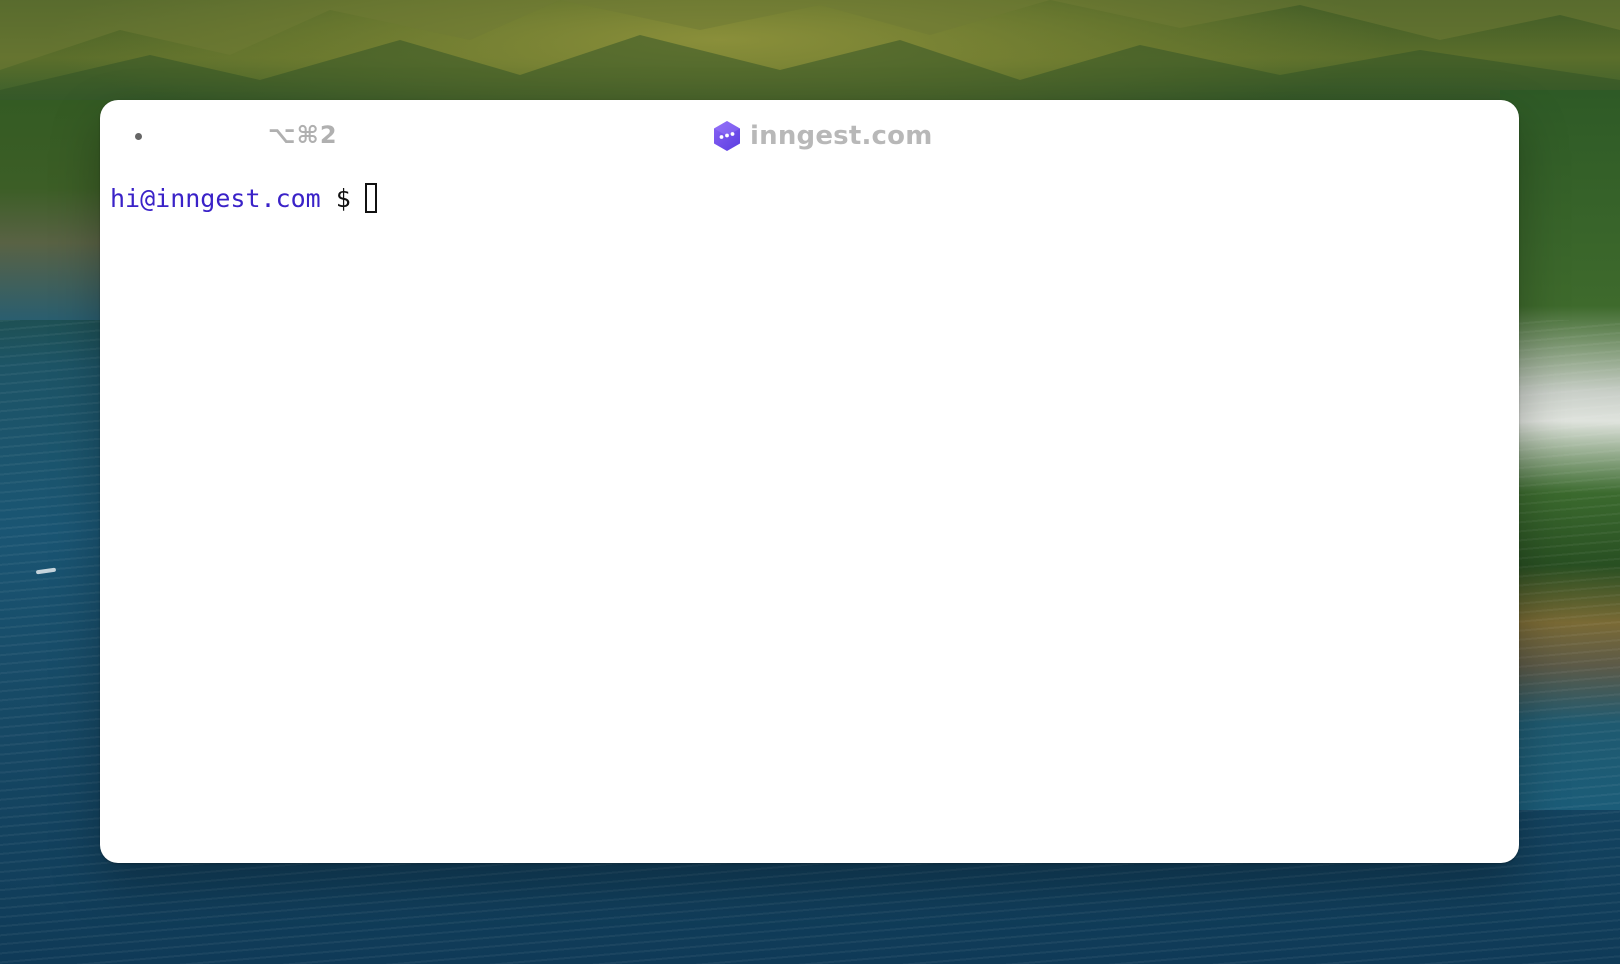 The width and height of the screenshot is (1620, 964). I want to click on tab-shortcut-label: ⌥⌘2, so click(303, 135).